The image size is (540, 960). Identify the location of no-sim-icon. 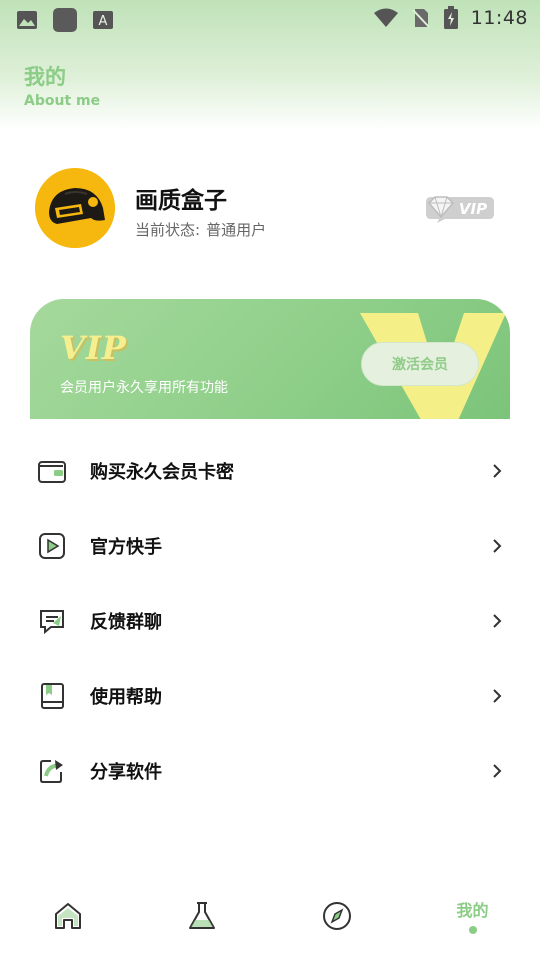
(421, 18).